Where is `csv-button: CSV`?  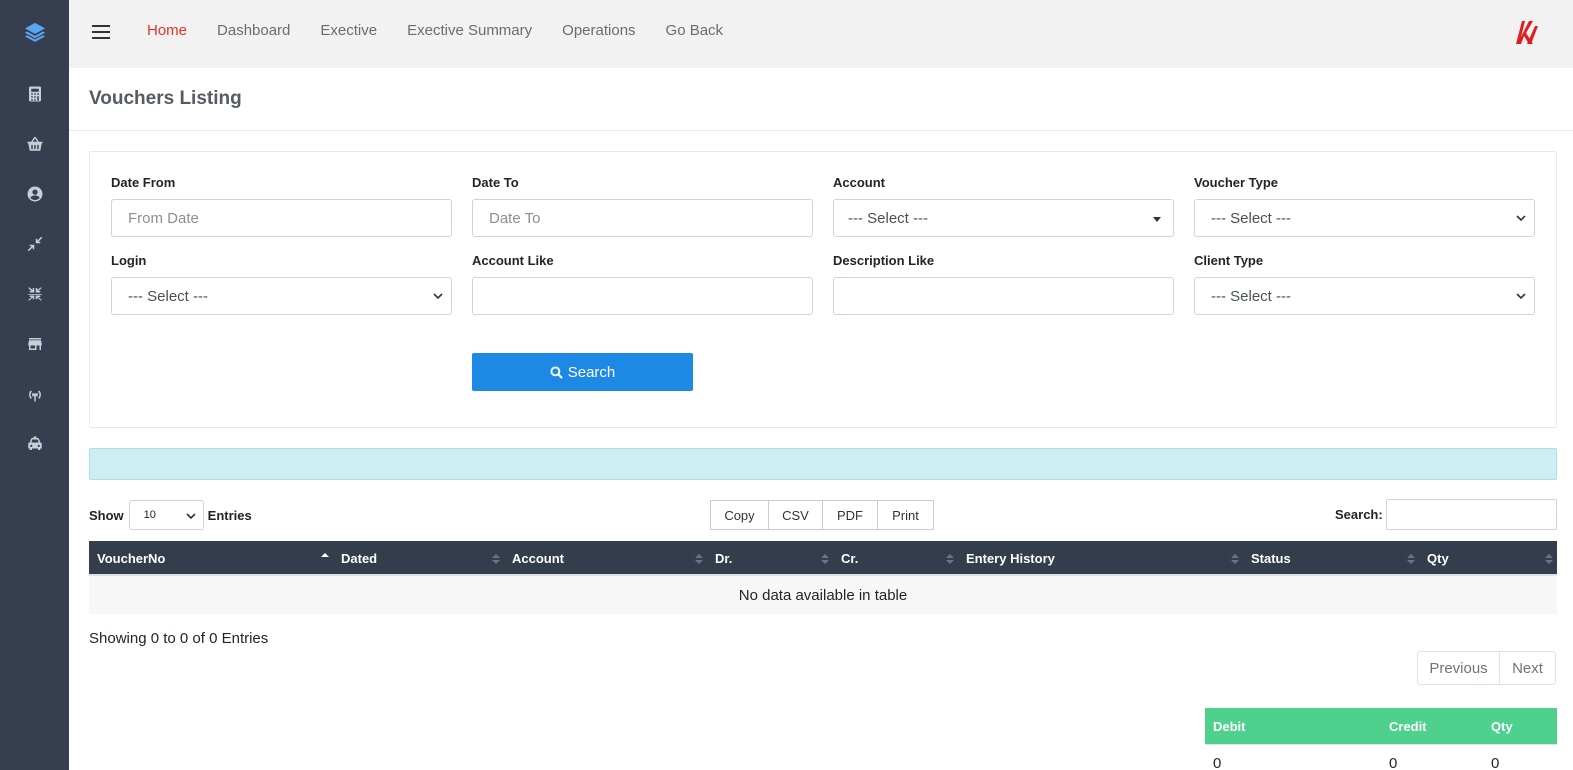
csv-button: CSV is located at coordinates (795, 515).